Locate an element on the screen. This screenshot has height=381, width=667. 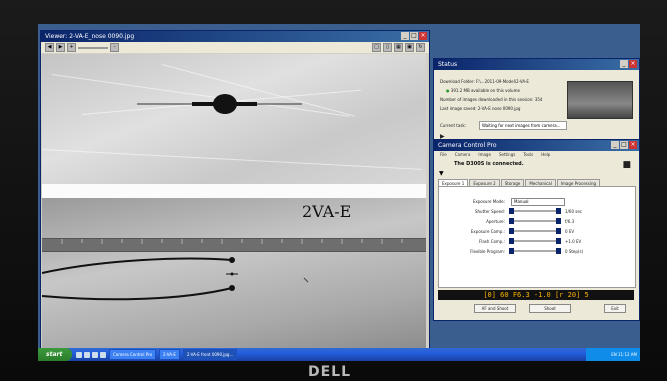
pressure-tap-hole is located at coordinates (219, 104).